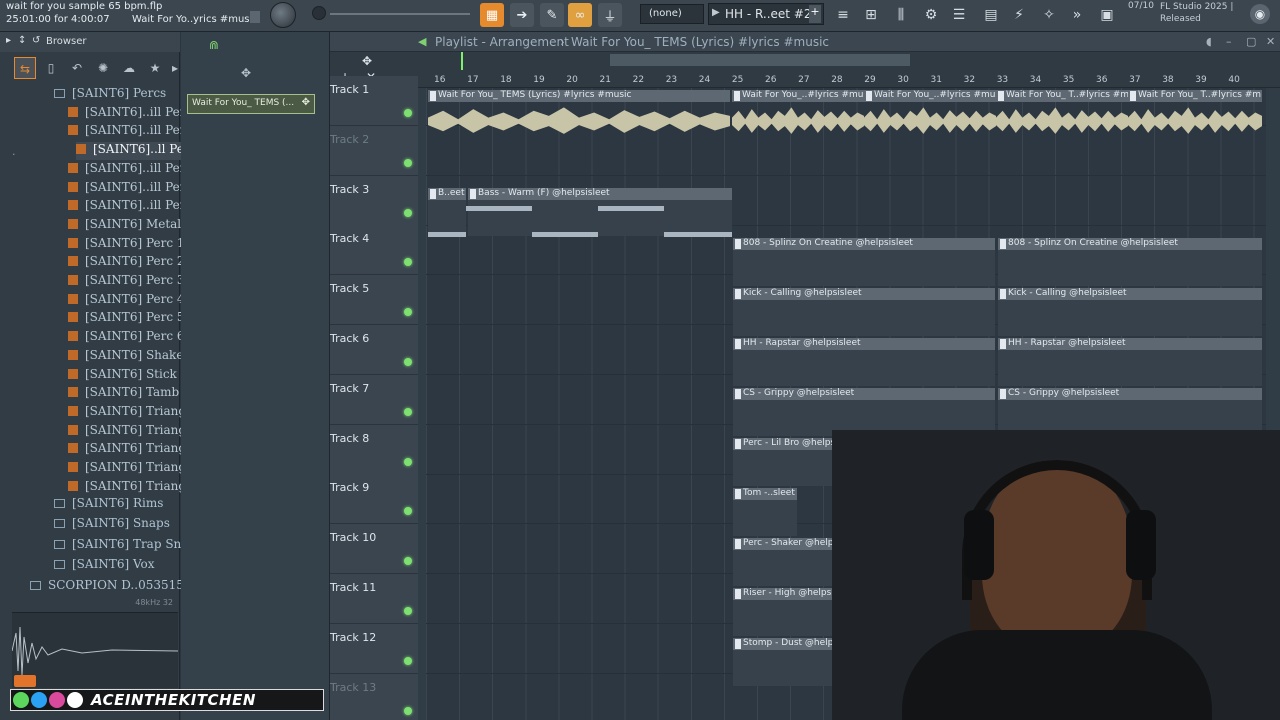  What do you see at coordinates (110, 95) in the screenshot?
I see `browser-folder: [SAINT6] Percs` at bounding box center [110, 95].